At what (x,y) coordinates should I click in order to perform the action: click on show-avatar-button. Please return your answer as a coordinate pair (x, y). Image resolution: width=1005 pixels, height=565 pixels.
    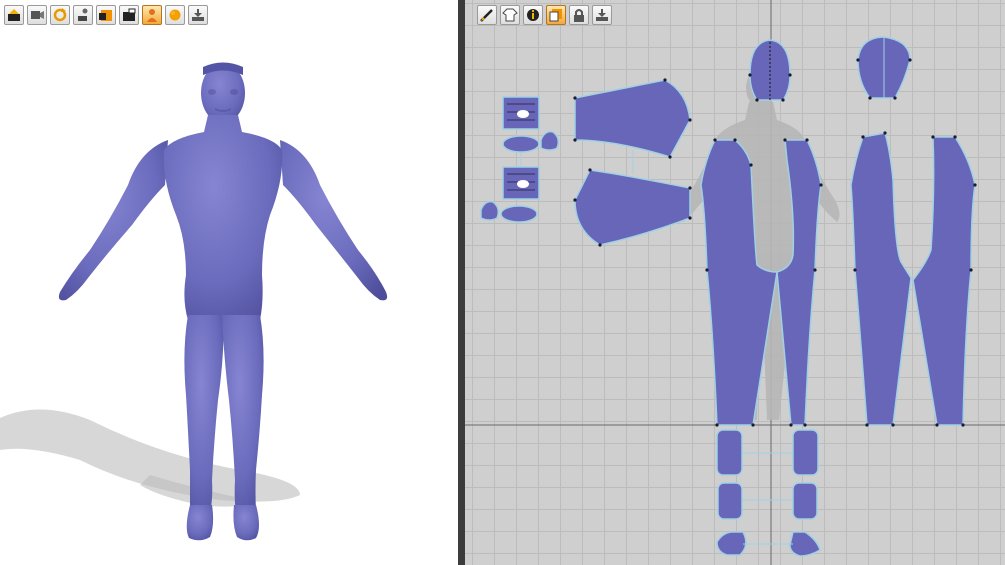
    Looking at the image, I should click on (152, 15).